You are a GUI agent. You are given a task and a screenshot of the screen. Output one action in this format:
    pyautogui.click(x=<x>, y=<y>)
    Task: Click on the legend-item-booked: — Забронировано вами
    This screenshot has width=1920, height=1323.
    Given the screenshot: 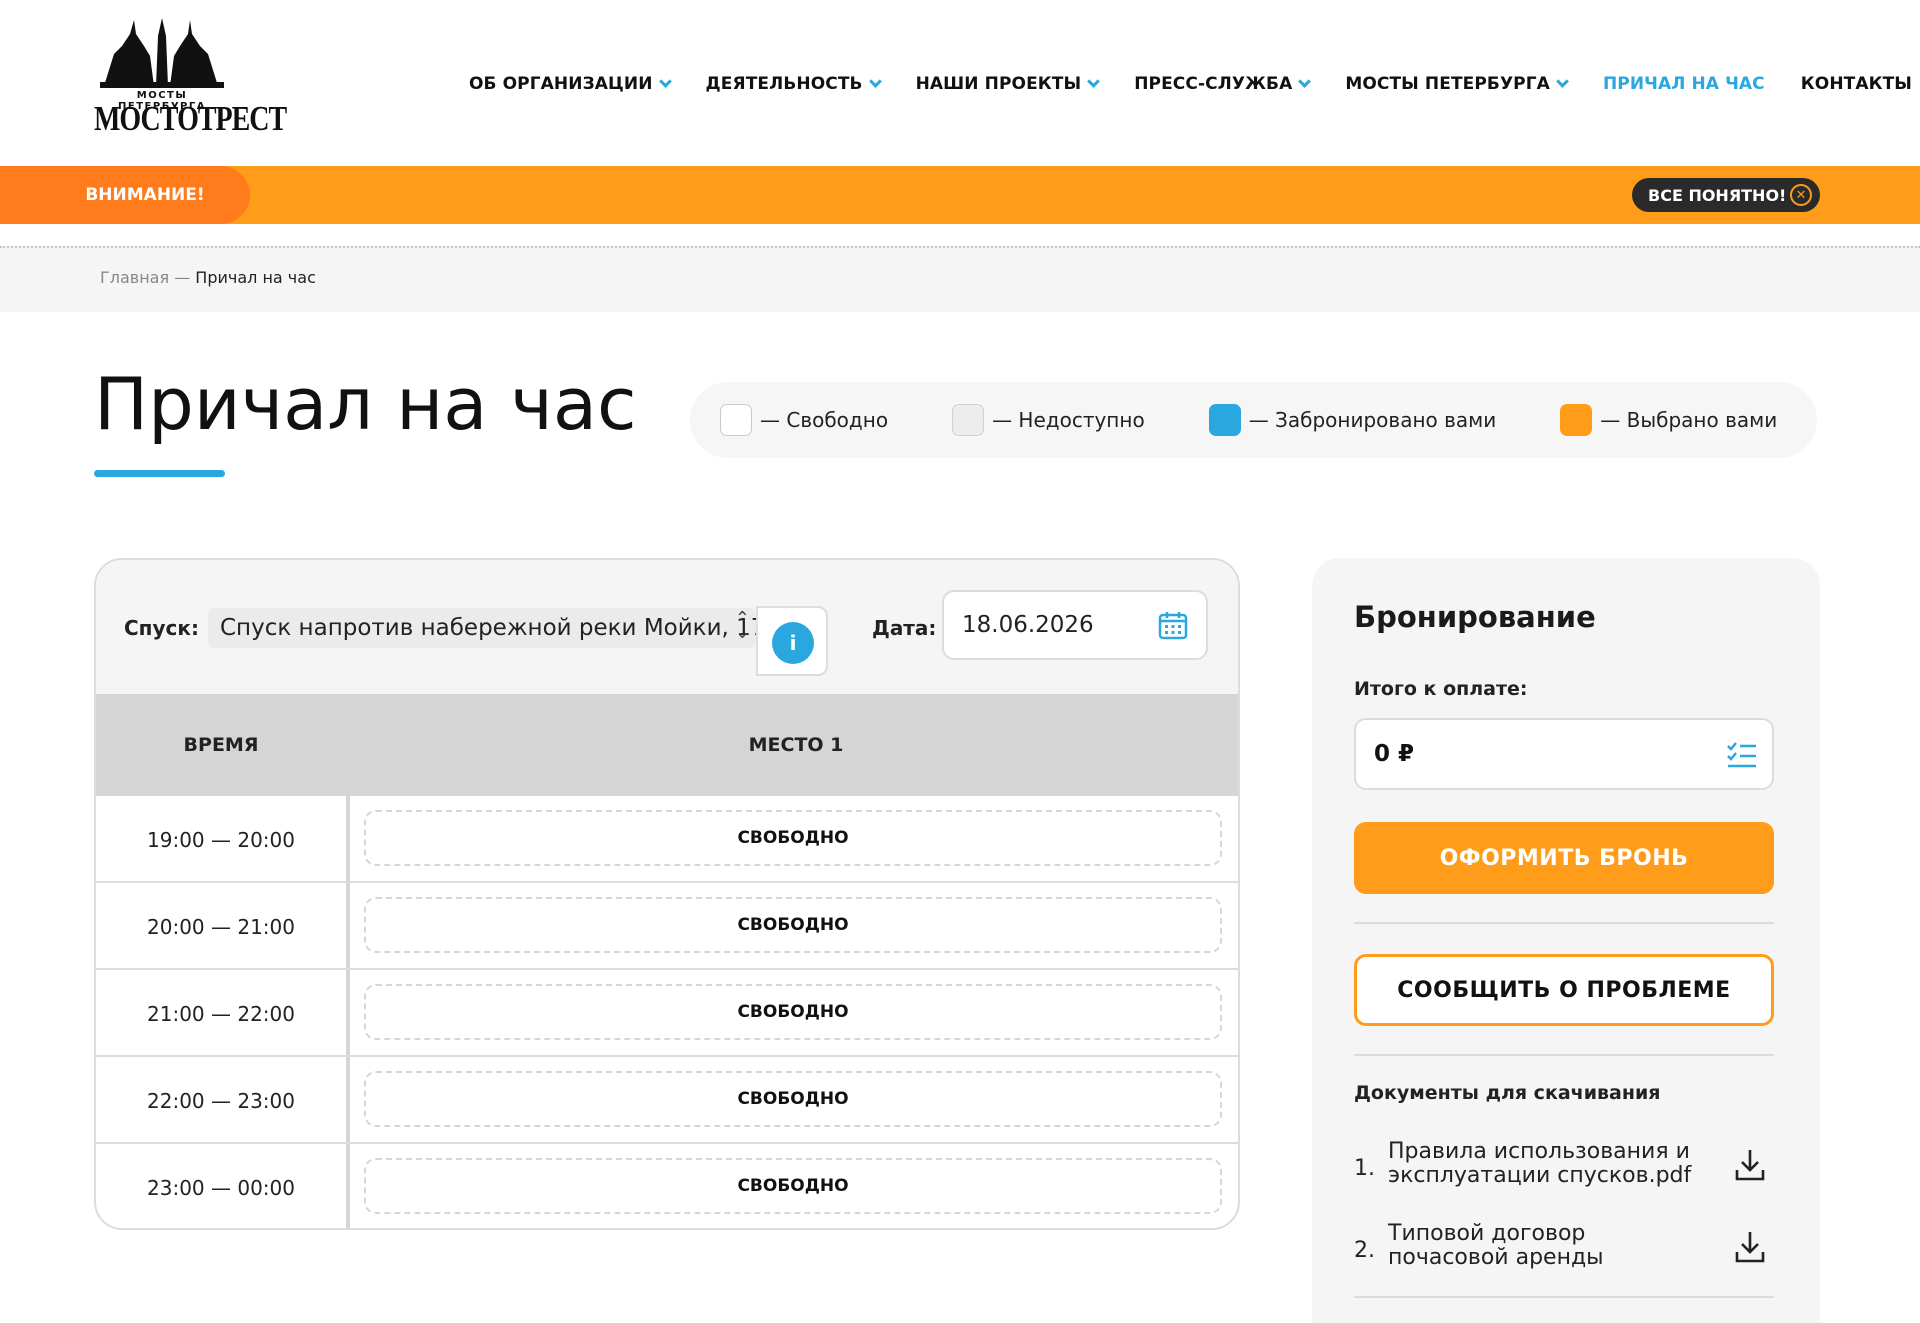 What is the action you would take?
    pyautogui.click(x=1352, y=420)
    